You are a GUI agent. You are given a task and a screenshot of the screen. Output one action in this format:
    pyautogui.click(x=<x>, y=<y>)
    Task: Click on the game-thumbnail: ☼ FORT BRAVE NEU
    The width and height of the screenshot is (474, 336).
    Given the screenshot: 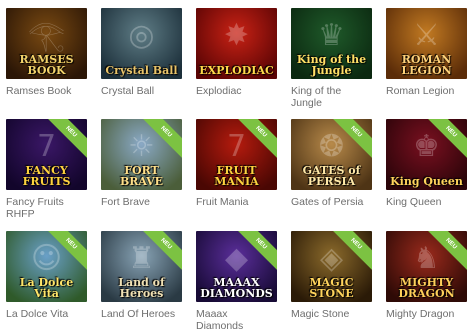 What is the action you would take?
    pyautogui.click(x=141, y=154)
    